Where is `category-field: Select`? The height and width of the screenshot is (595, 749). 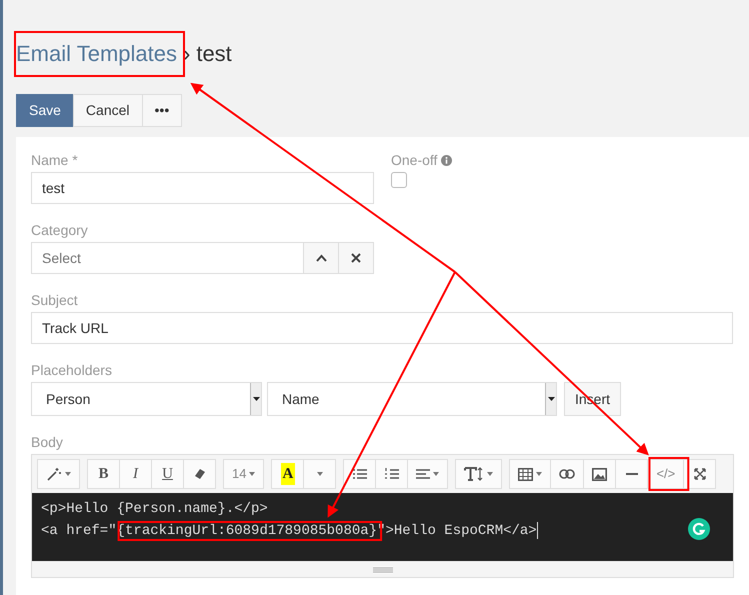
category-field: Select is located at coordinates (167, 258).